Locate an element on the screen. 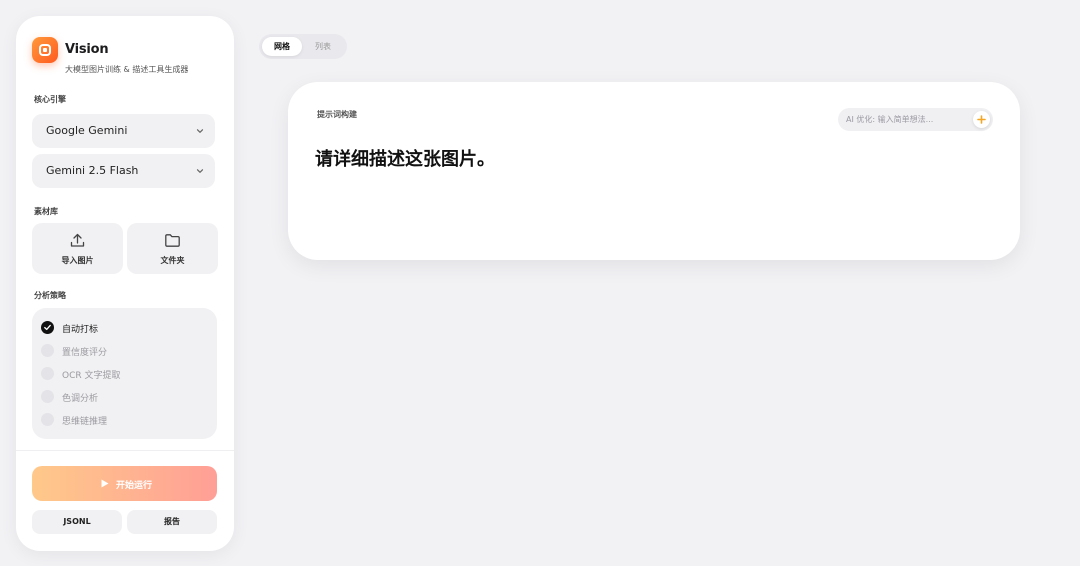 The image size is (1080, 566). provider-select-value: Google Gemini is located at coordinates (87, 130).